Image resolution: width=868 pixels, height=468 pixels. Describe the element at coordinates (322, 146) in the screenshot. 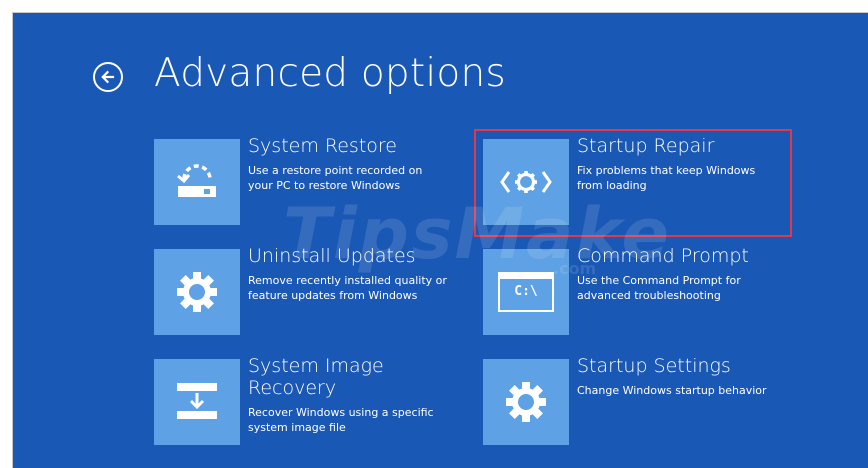

I see `option-title: System Restore` at that location.